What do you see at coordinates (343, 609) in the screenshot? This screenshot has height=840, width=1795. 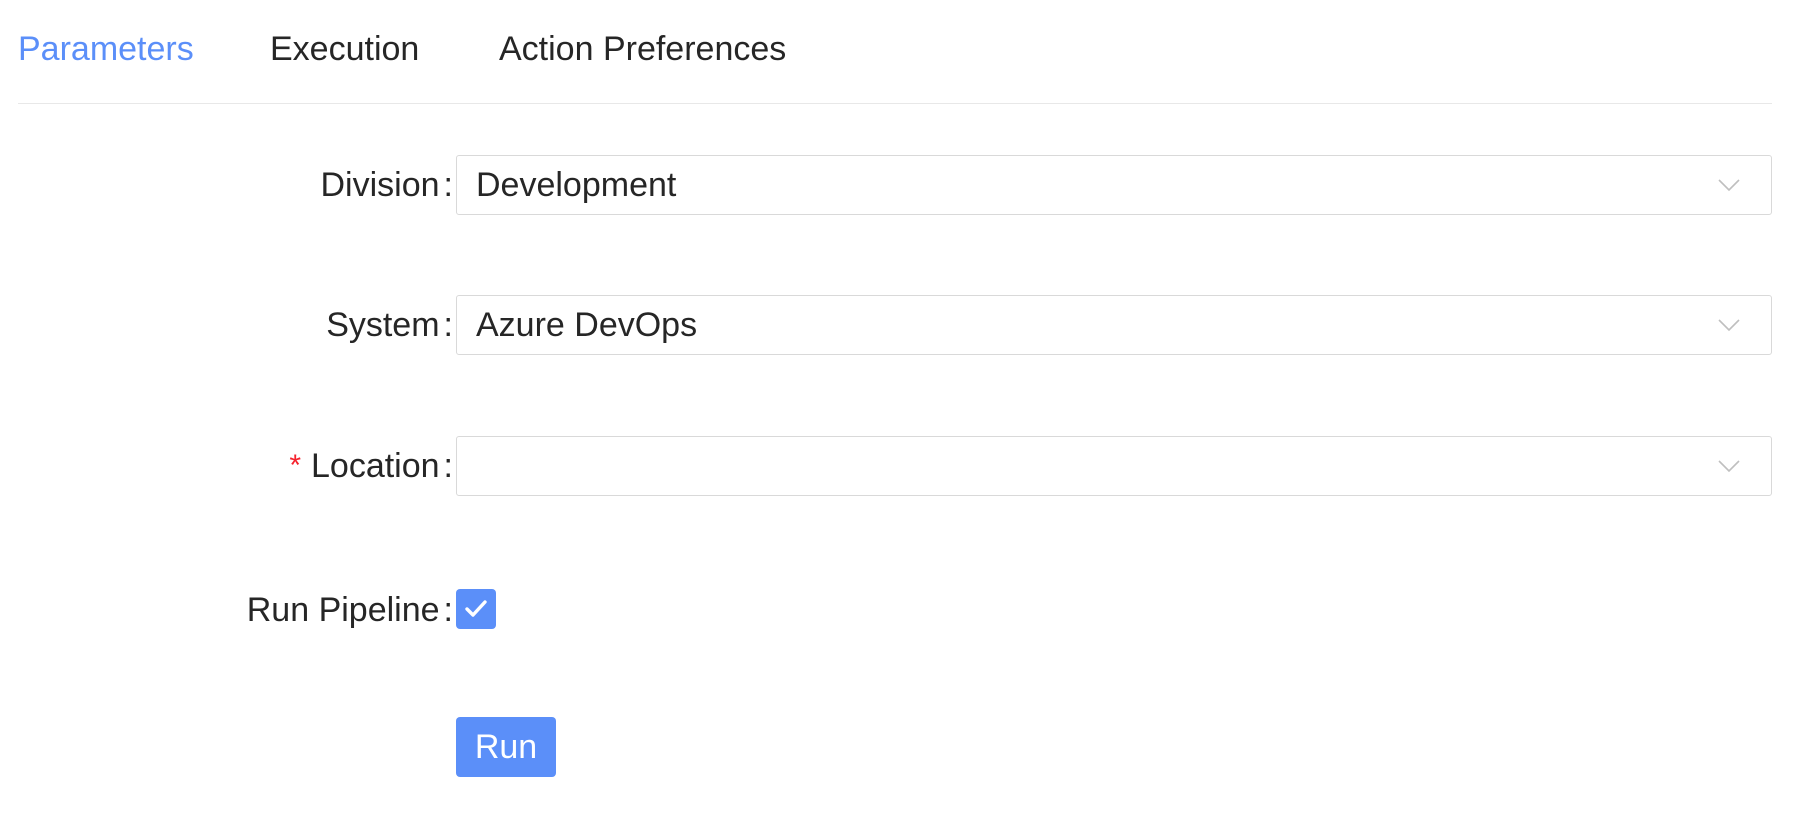 I see `run-pipeline-label-text: Run Pipeline` at bounding box center [343, 609].